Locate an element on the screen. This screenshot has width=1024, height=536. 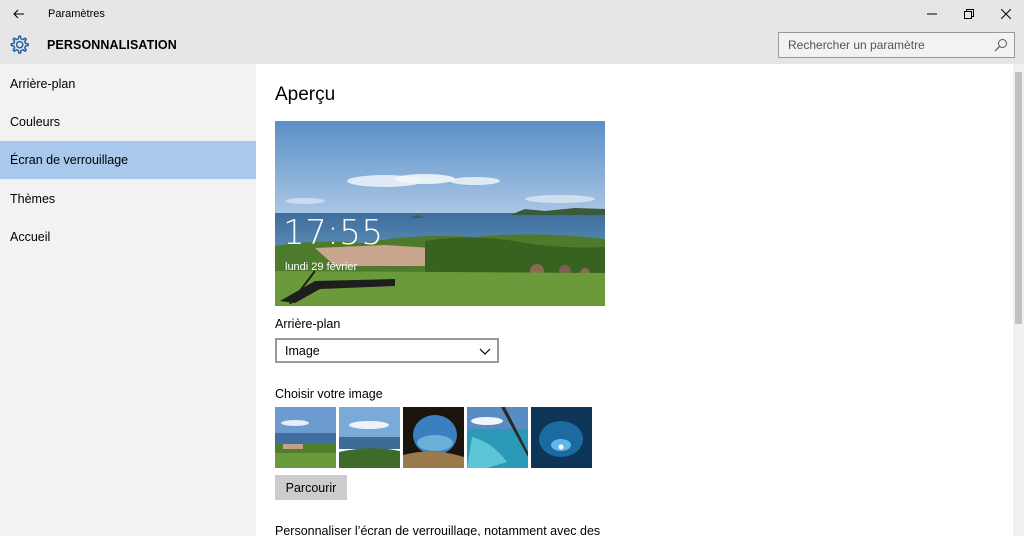
maximize-button is located at coordinates (969, 14).